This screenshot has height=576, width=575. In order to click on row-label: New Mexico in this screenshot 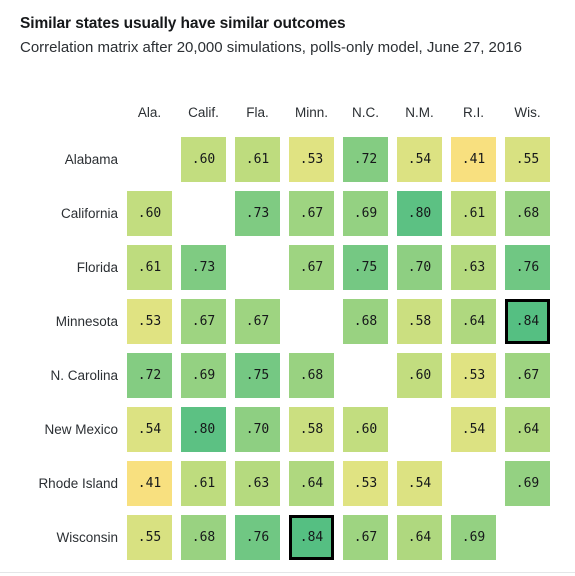, I will do `click(81, 429)`.